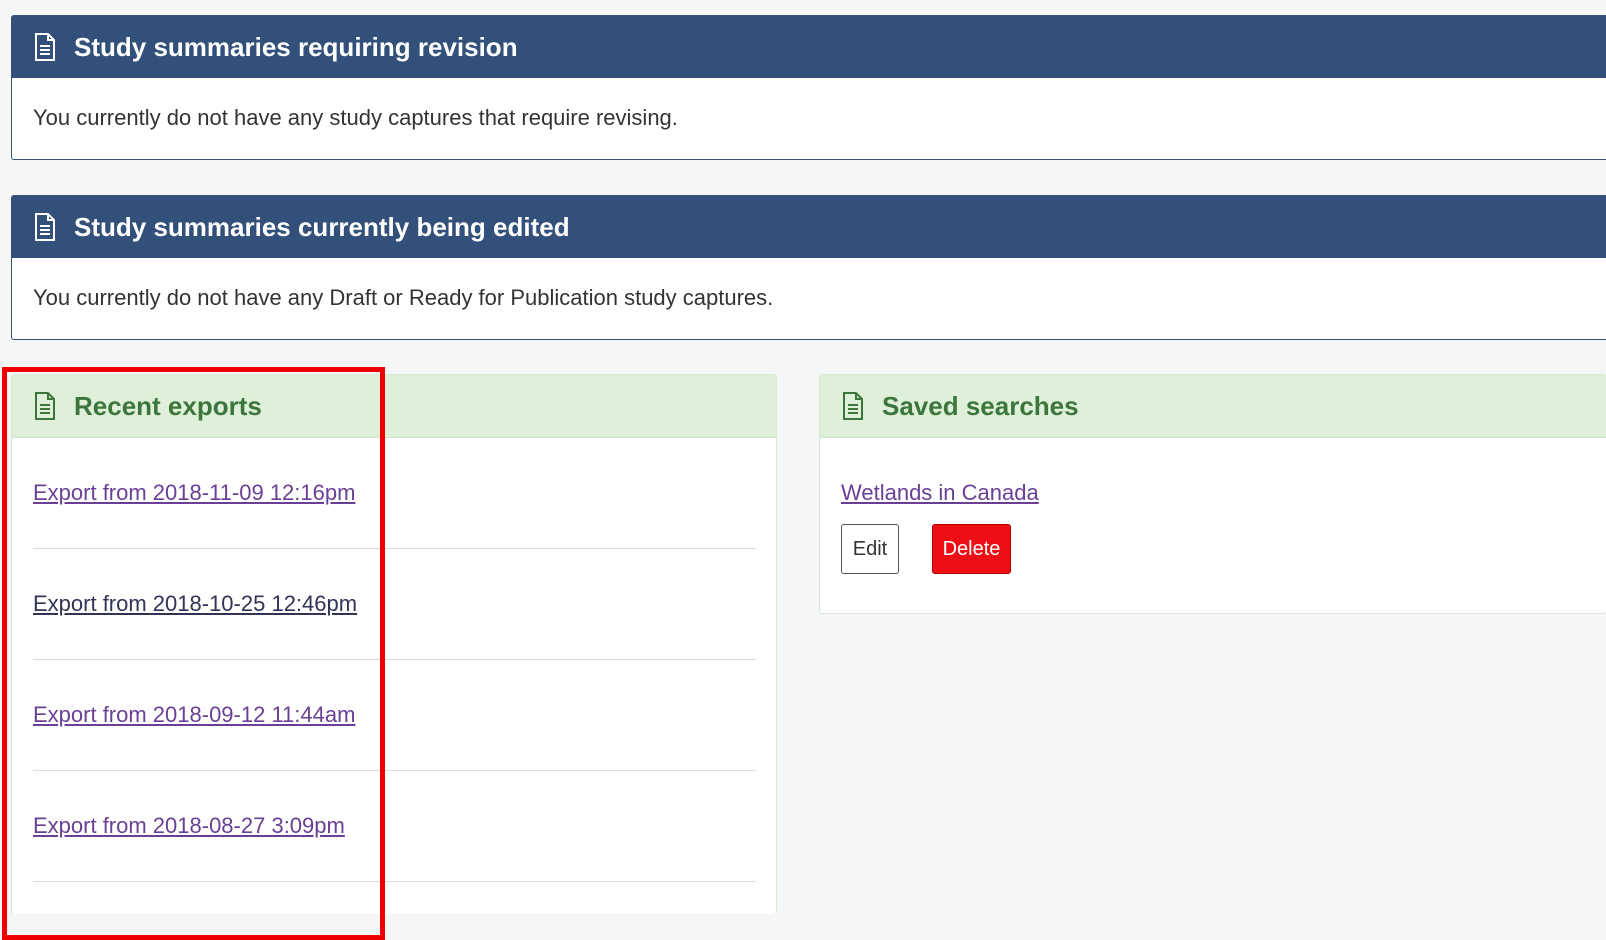 The width and height of the screenshot is (1606, 940). Describe the element at coordinates (394, 493) in the screenshot. I see `list-item: Export from 2018-11-09 12:16pm` at that location.